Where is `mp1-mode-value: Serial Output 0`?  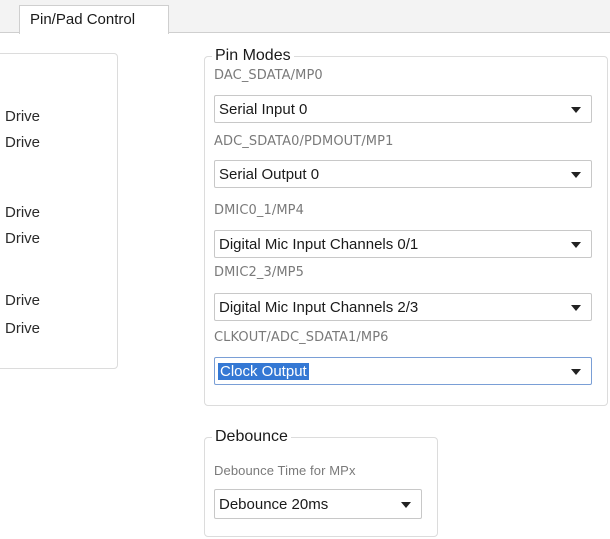 mp1-mode-value: Serial Output 0 is located at coordinates (269, 174).